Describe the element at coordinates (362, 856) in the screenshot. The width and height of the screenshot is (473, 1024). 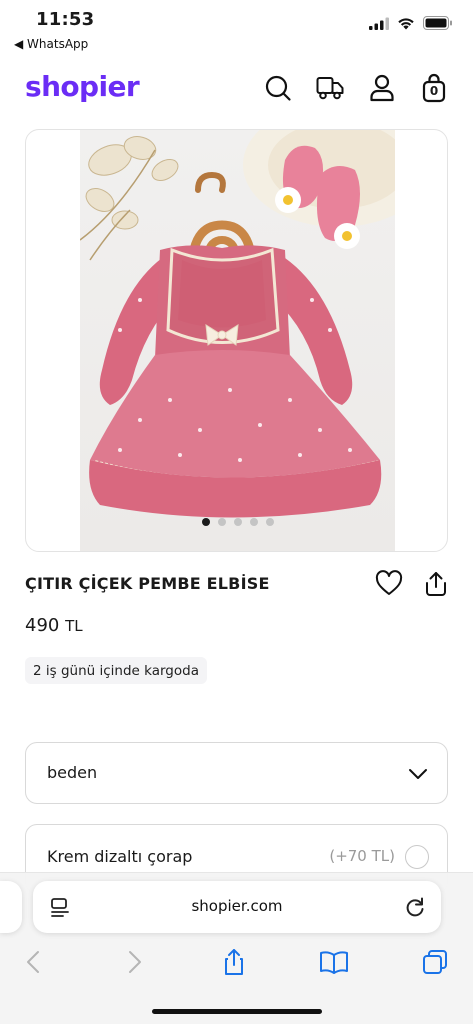
I see `addon-price: (+70 TL)` at that location.